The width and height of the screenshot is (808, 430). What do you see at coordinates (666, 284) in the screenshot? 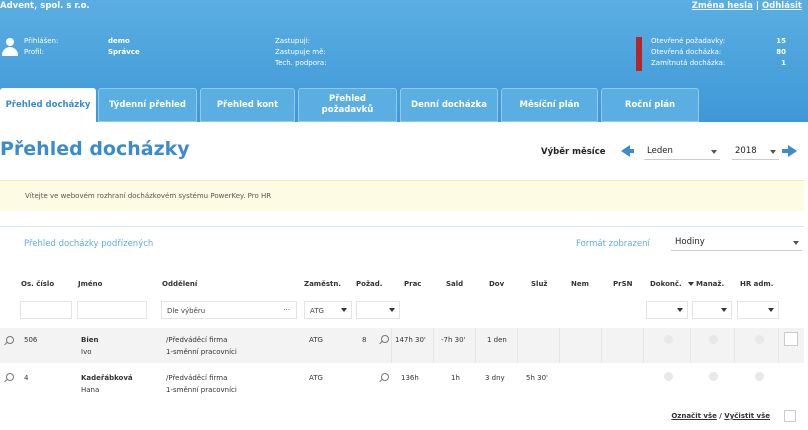
I see `col-dokonceno: Dokonč.` at bounding box center [666, 284].